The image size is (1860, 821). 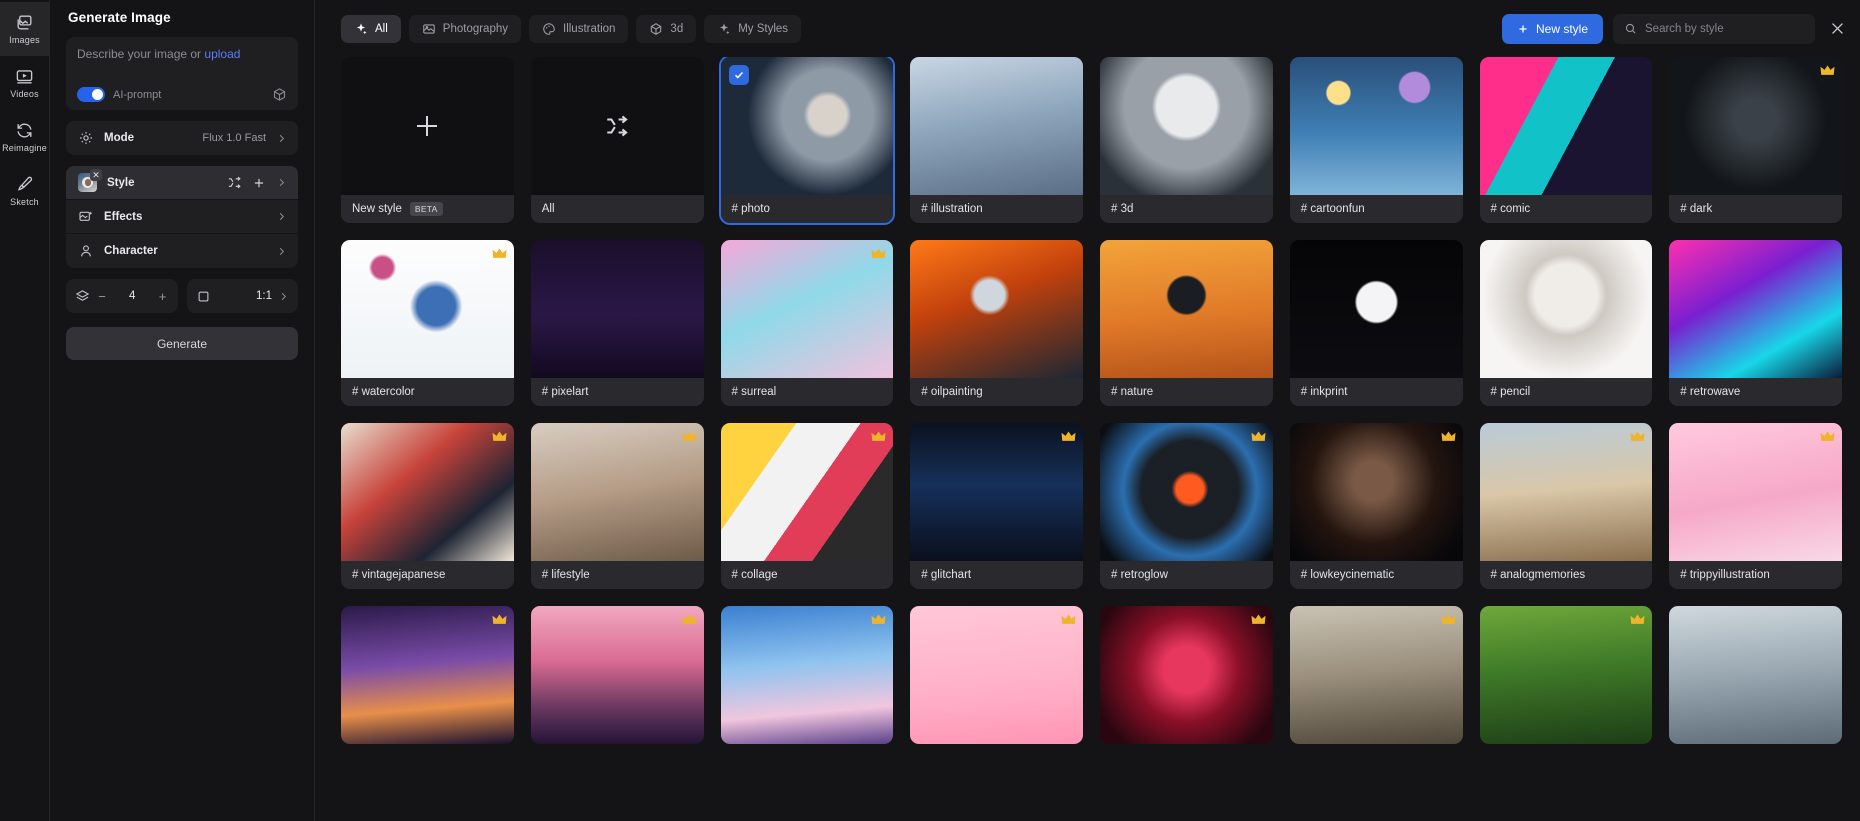 I want to click on chevron-right-icon, so click(x=282, y=216).